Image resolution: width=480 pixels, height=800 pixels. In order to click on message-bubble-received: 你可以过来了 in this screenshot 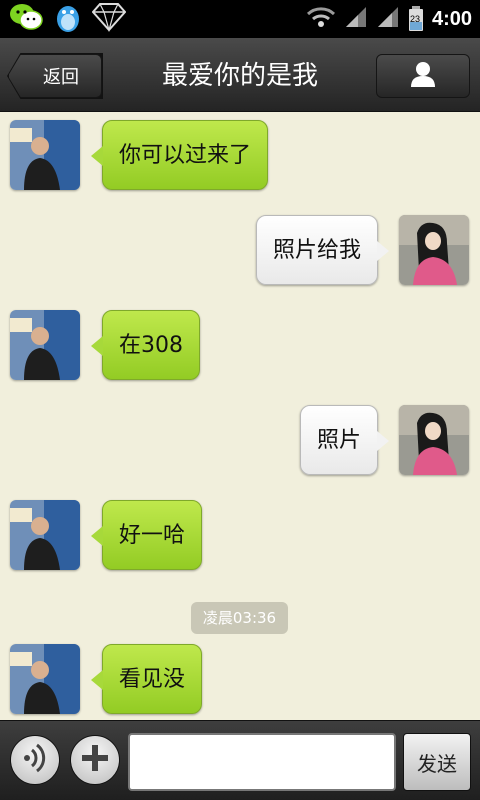, I will do `click(179, 155)`.